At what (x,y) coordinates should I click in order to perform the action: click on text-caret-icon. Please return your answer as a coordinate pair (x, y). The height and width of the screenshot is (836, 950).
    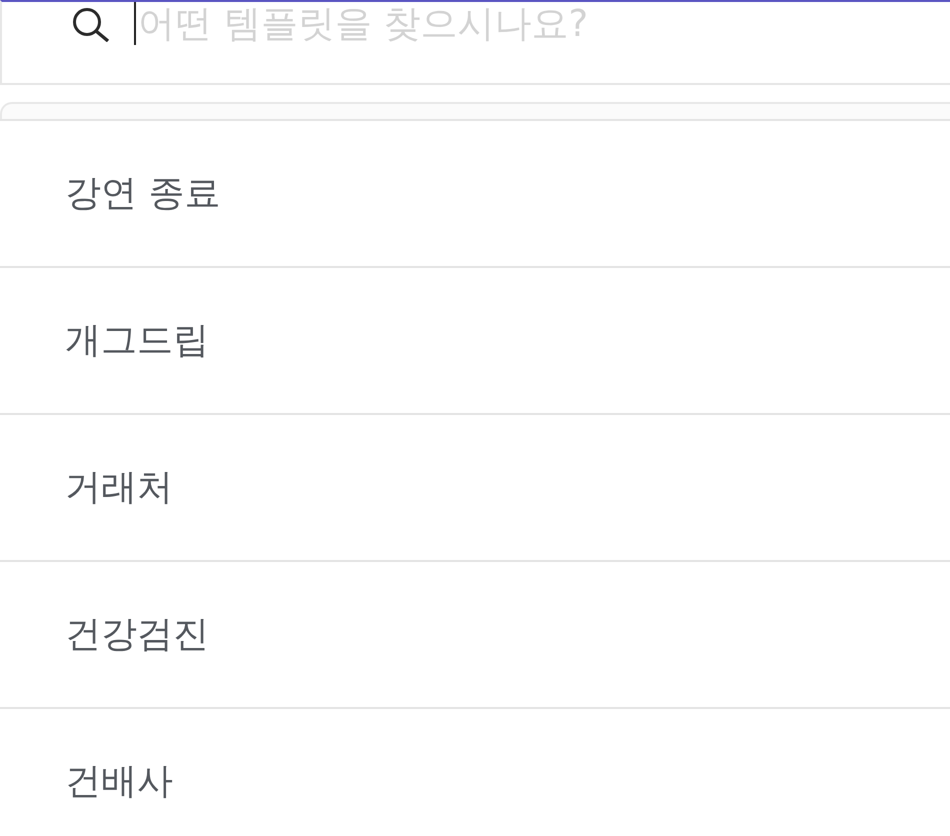
    Looking at the image, I should click on (135, 23).